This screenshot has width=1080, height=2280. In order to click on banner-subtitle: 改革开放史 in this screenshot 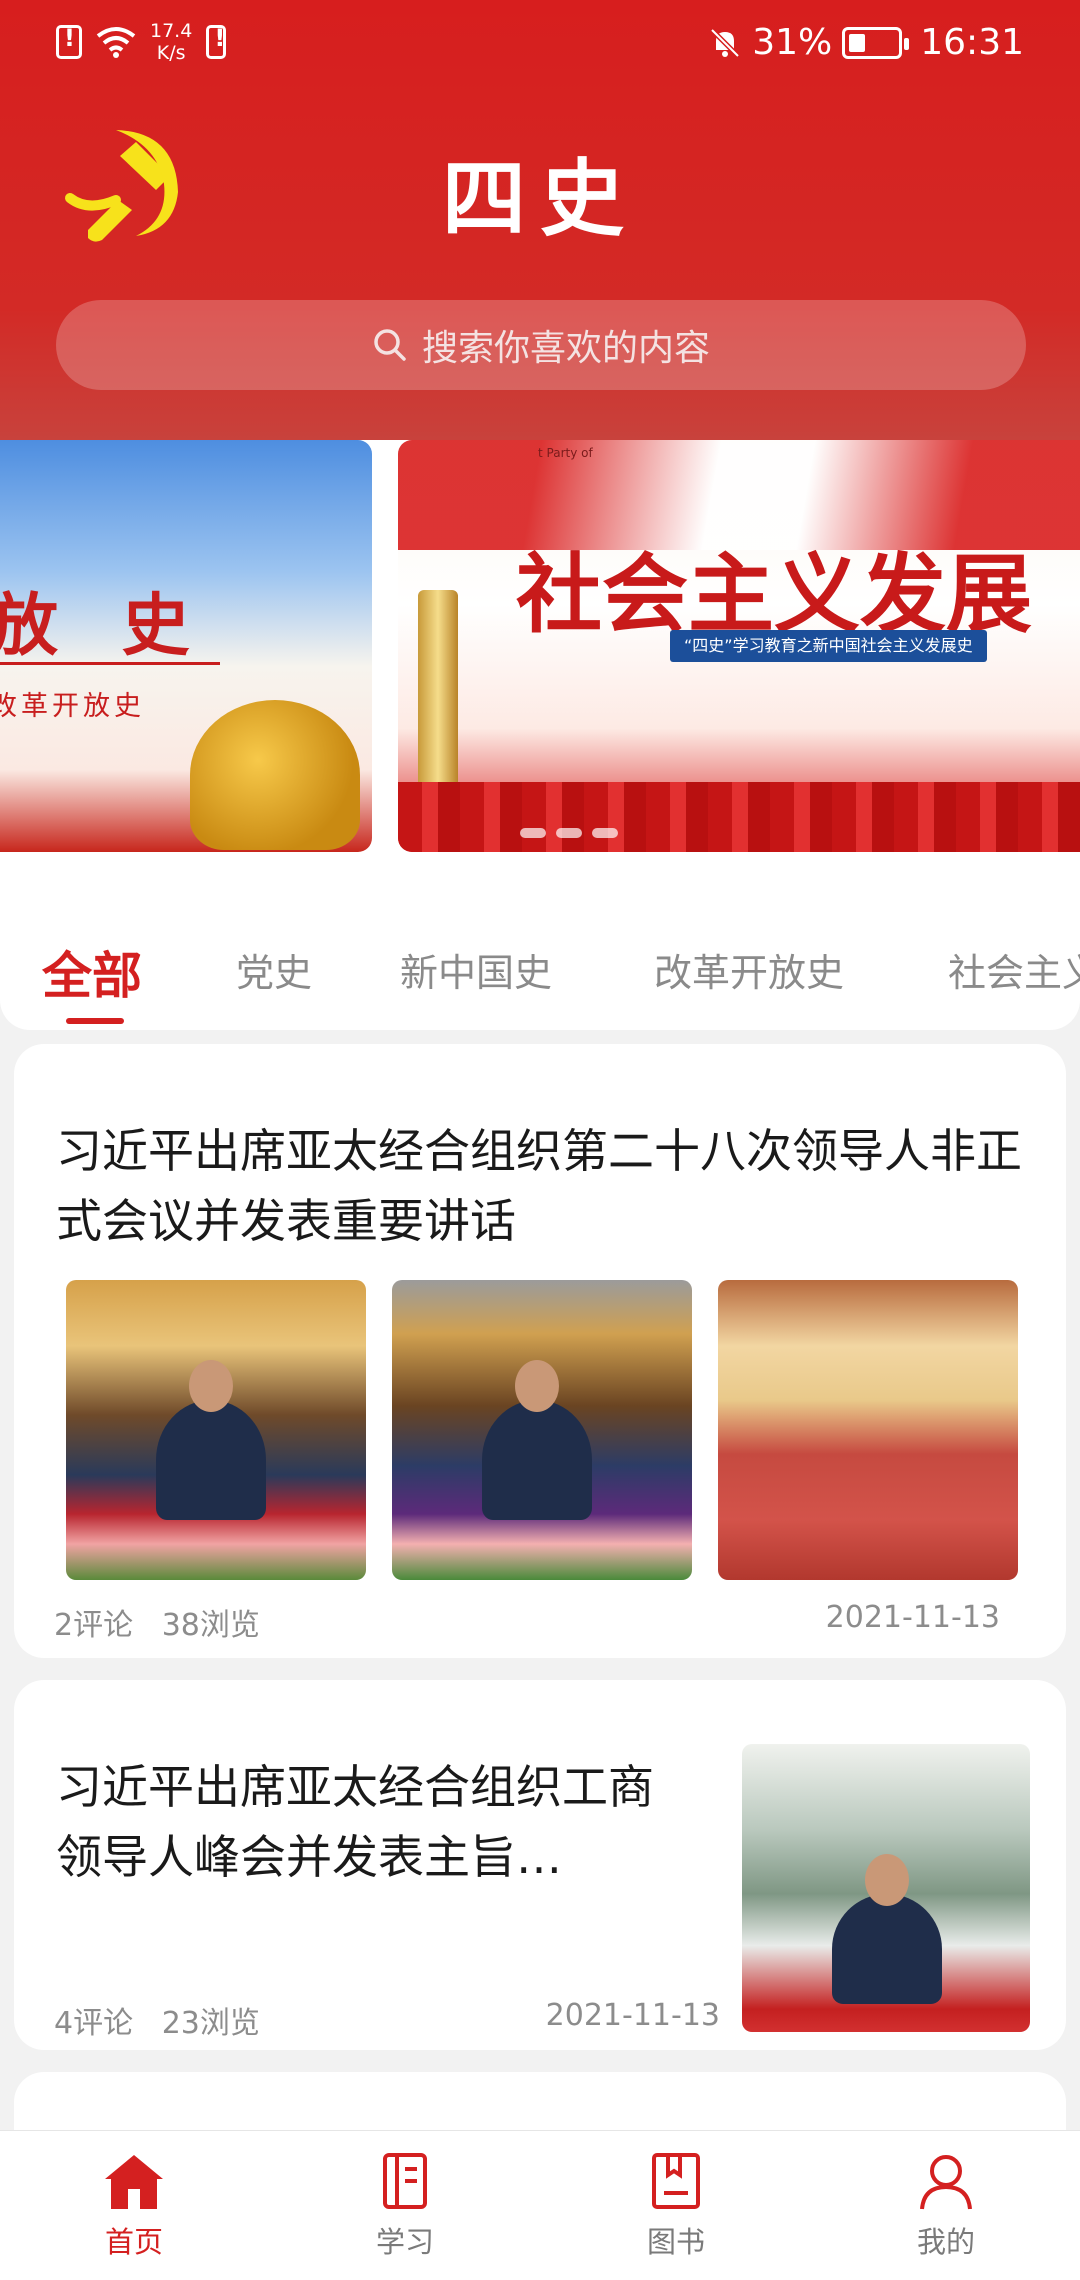, I will do `click(72, 706)`.